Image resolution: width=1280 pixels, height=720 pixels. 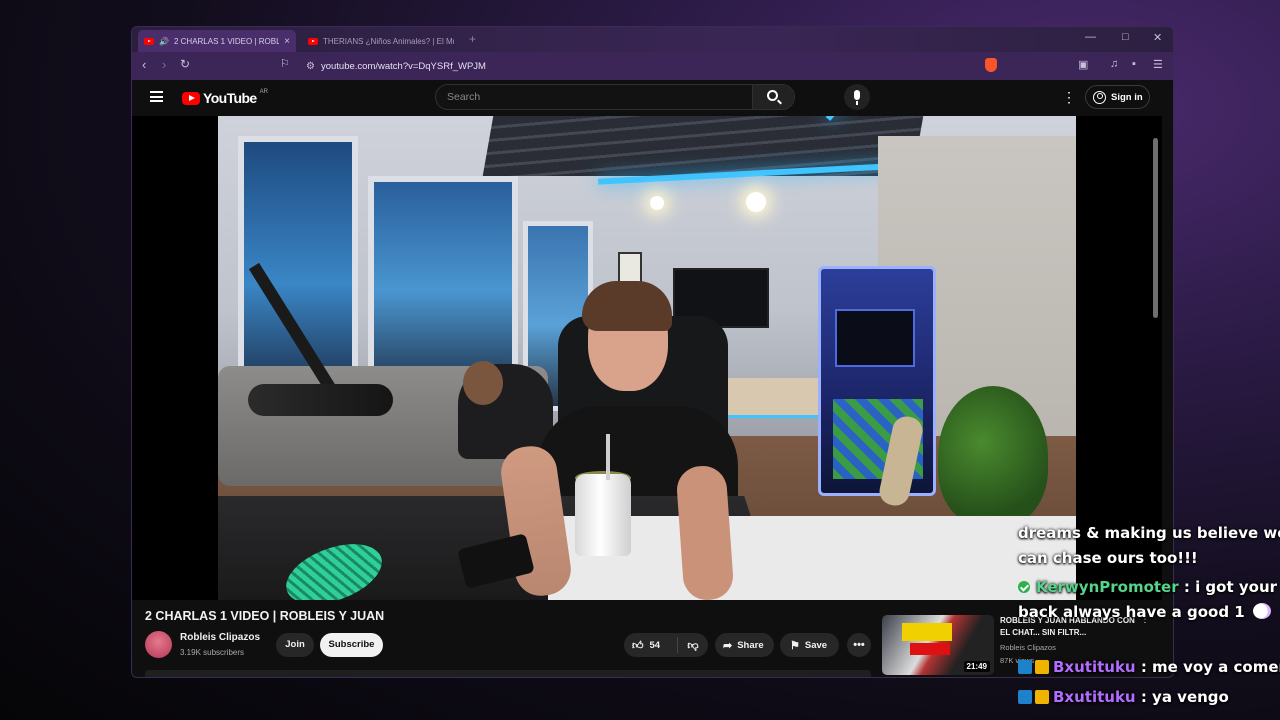 I want to click on wallet-icon: ▪, so click(x=1134, y=64).